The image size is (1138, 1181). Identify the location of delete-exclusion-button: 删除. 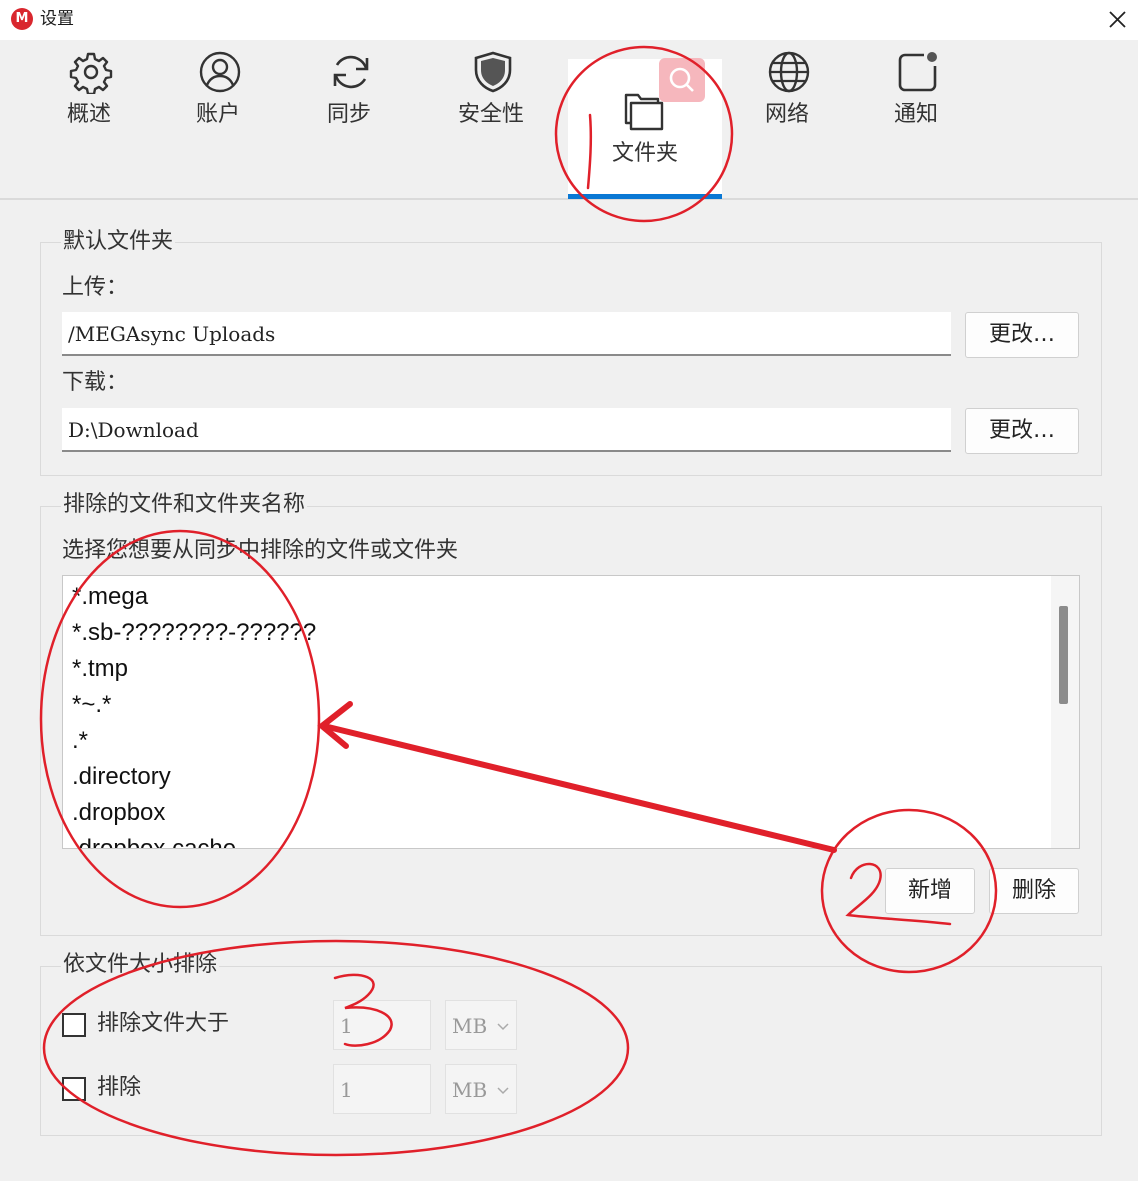
(1034, 891).